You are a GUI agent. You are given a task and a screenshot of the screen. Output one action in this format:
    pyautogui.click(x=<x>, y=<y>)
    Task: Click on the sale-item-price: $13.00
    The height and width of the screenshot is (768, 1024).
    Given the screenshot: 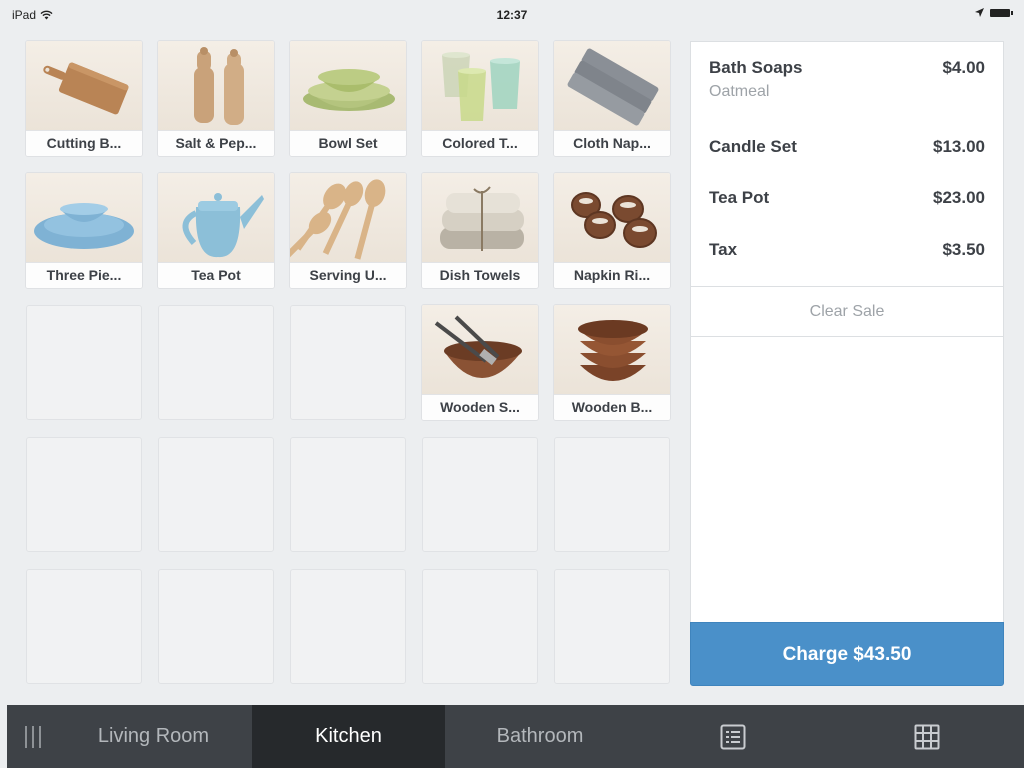 What is the action you would take?
    pyautogui.click(x=959, y=146)
    